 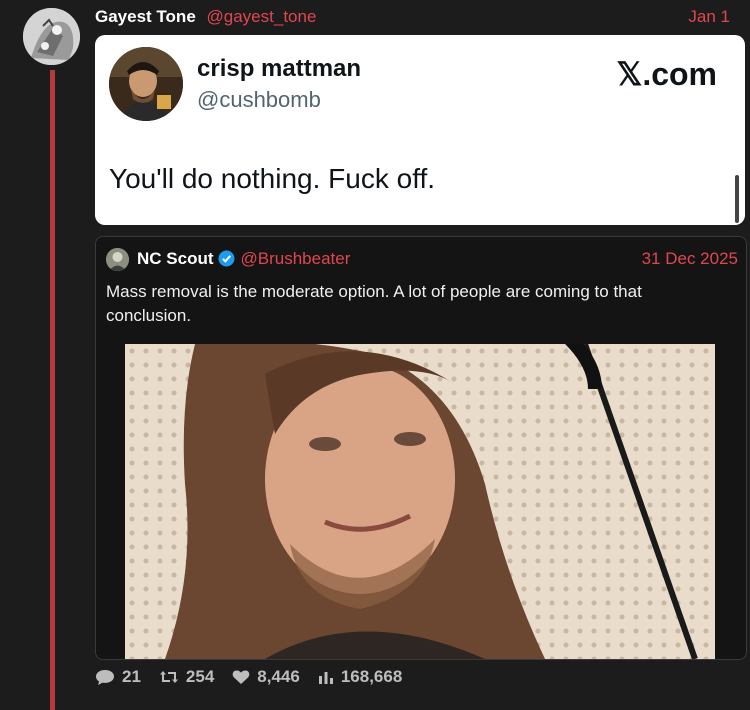 I want to click on embed-author-handle: @cushbomb, so click(x=259, y=99).